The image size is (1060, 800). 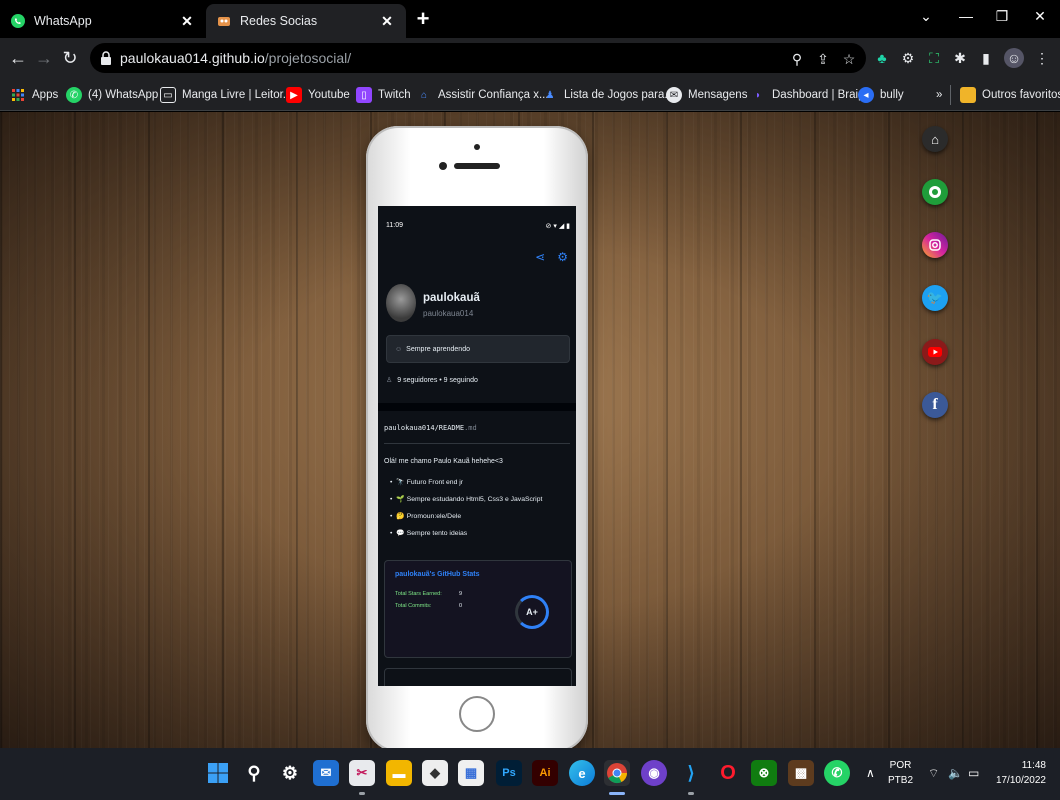 What do you see at coordinates (870, 773) in the screenshot?
I see `tray-expand-icon: ∧` at bounding box center [870, 773].